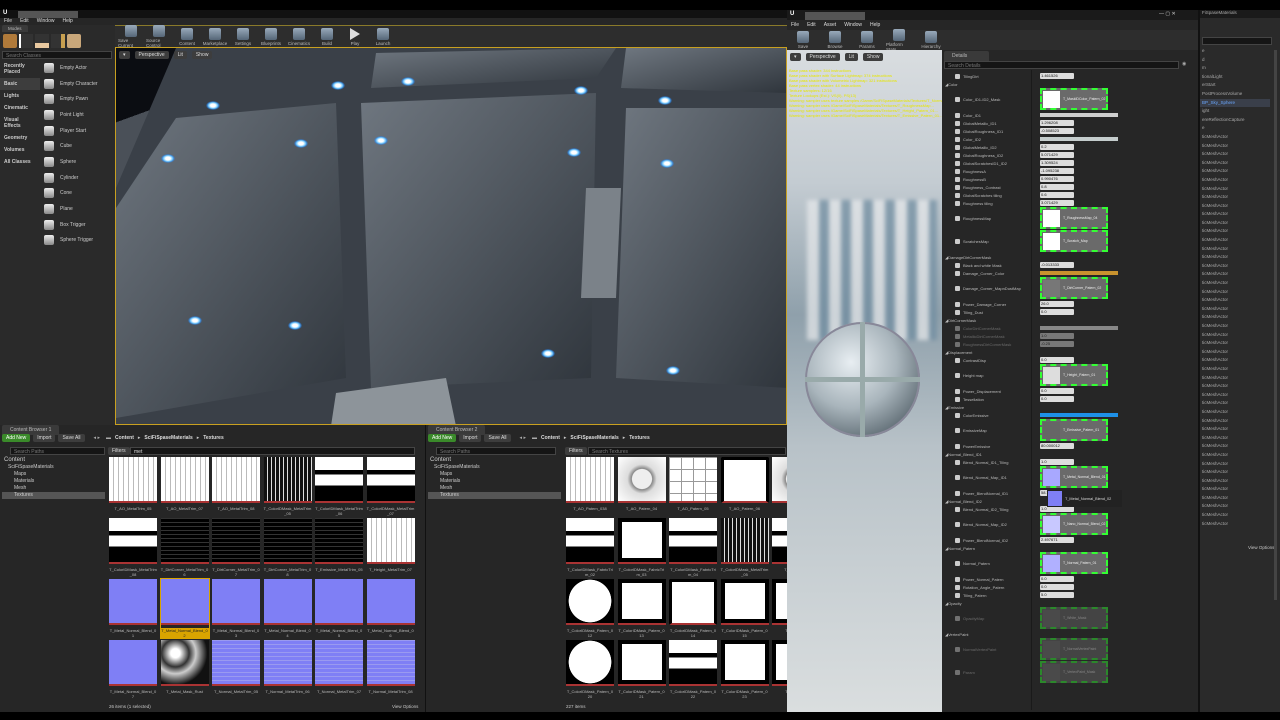 The image size is (1280, 720). Describe the element at coordinates (1079, 115) in the screenshot. I see `color-swatch` at that location.